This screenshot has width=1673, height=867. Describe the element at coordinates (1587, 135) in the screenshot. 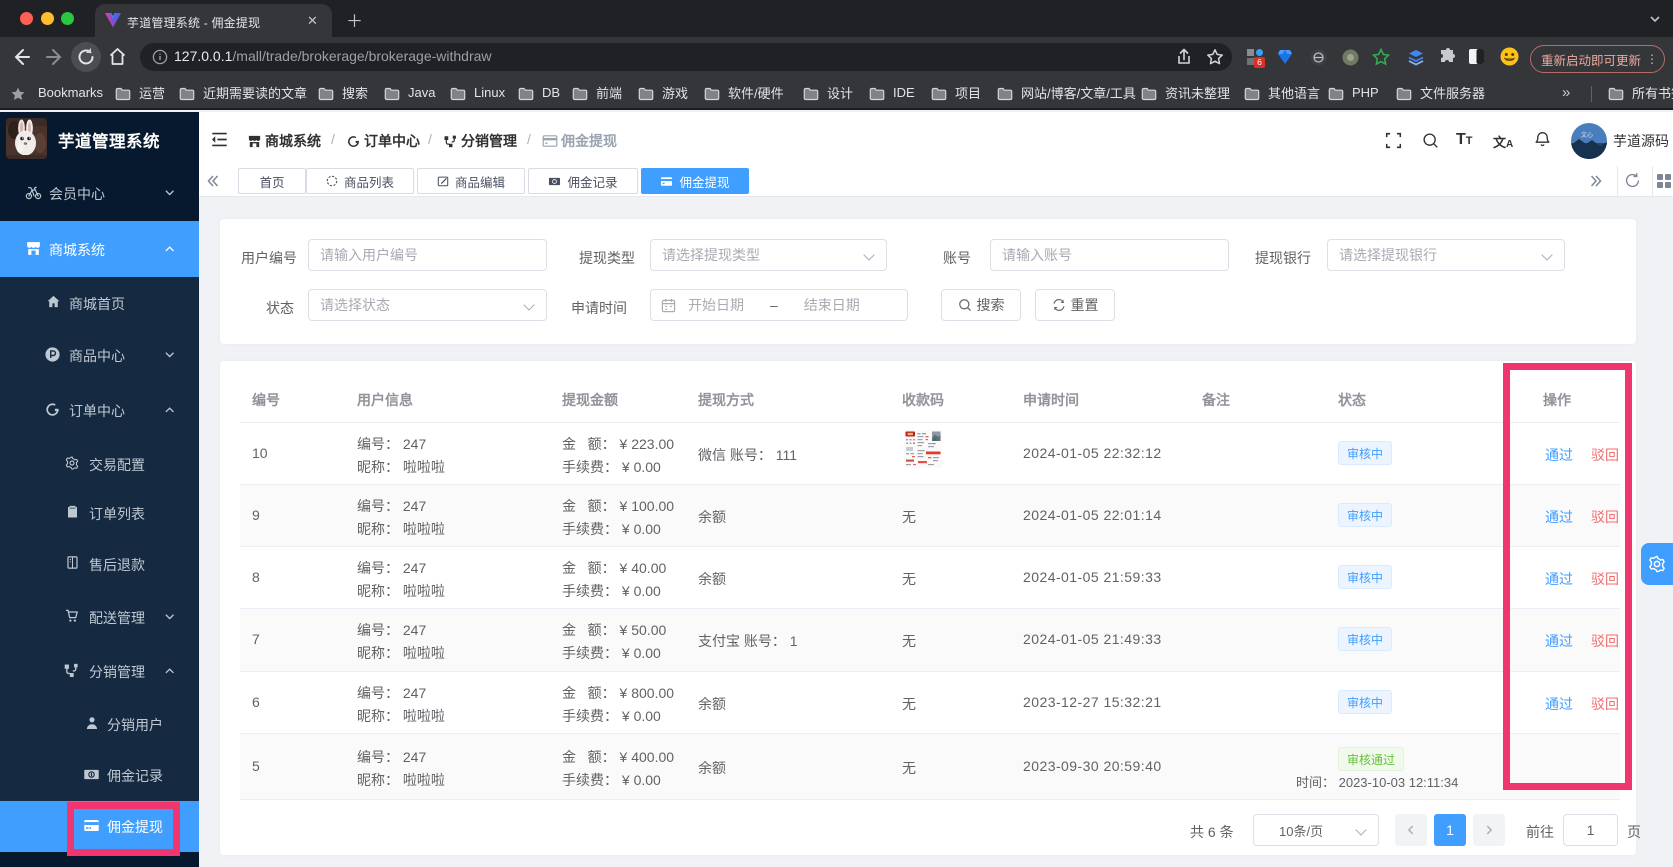

I see `svg-text: 文心` at that location.